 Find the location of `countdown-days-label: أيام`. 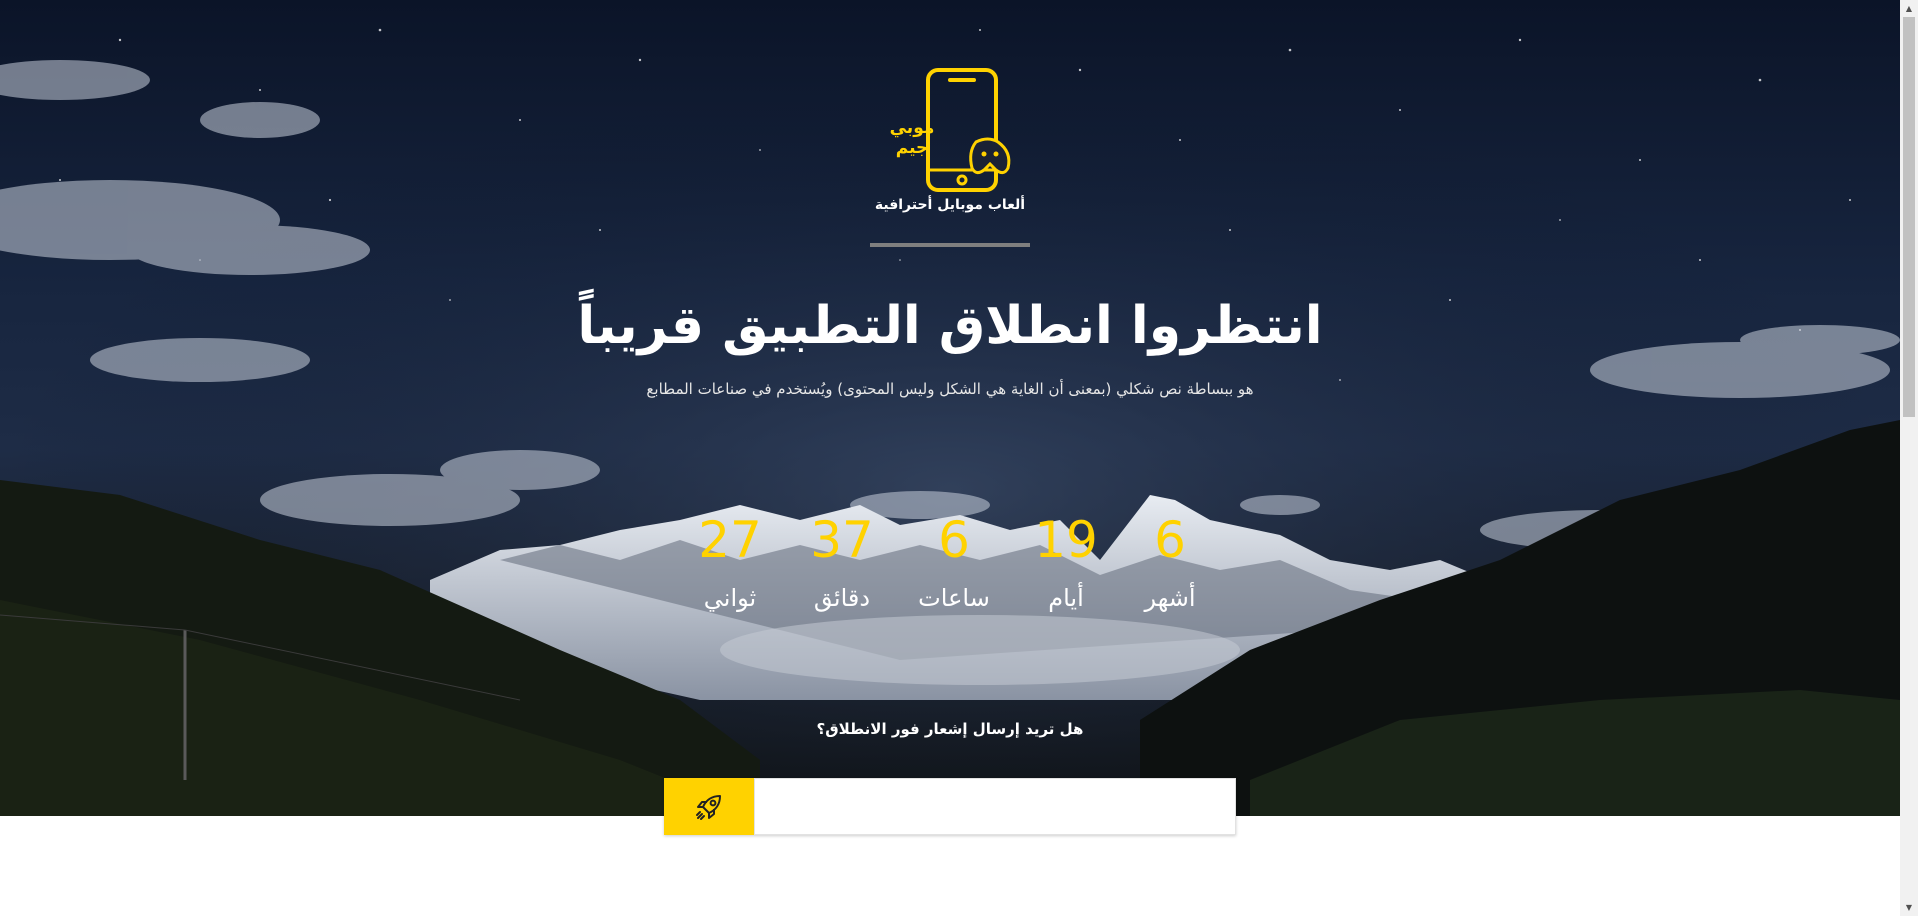

countdown-days-label: أيام is located at coordinates (1066, 598).